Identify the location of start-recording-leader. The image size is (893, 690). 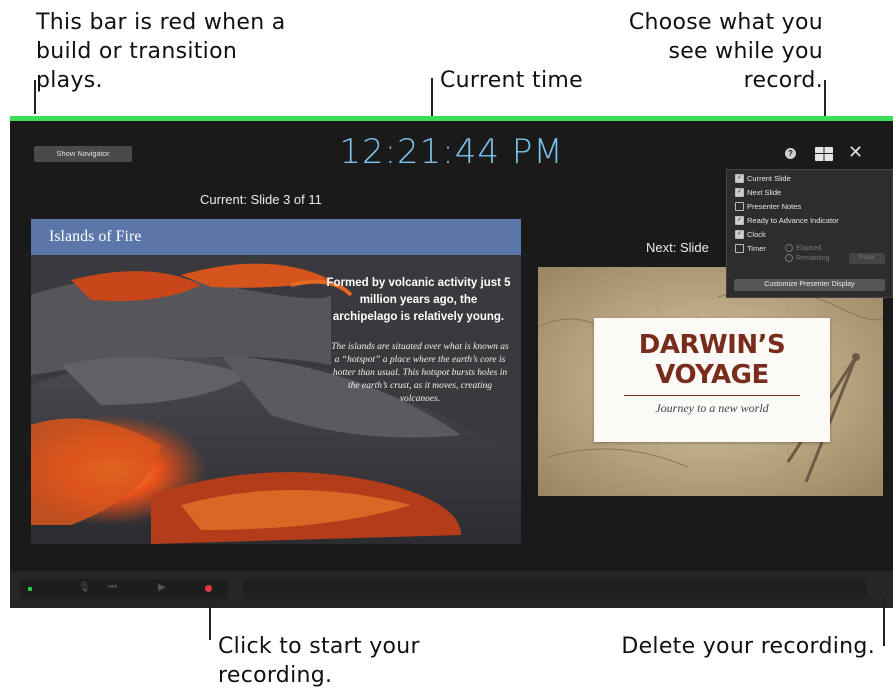
(210, 620).